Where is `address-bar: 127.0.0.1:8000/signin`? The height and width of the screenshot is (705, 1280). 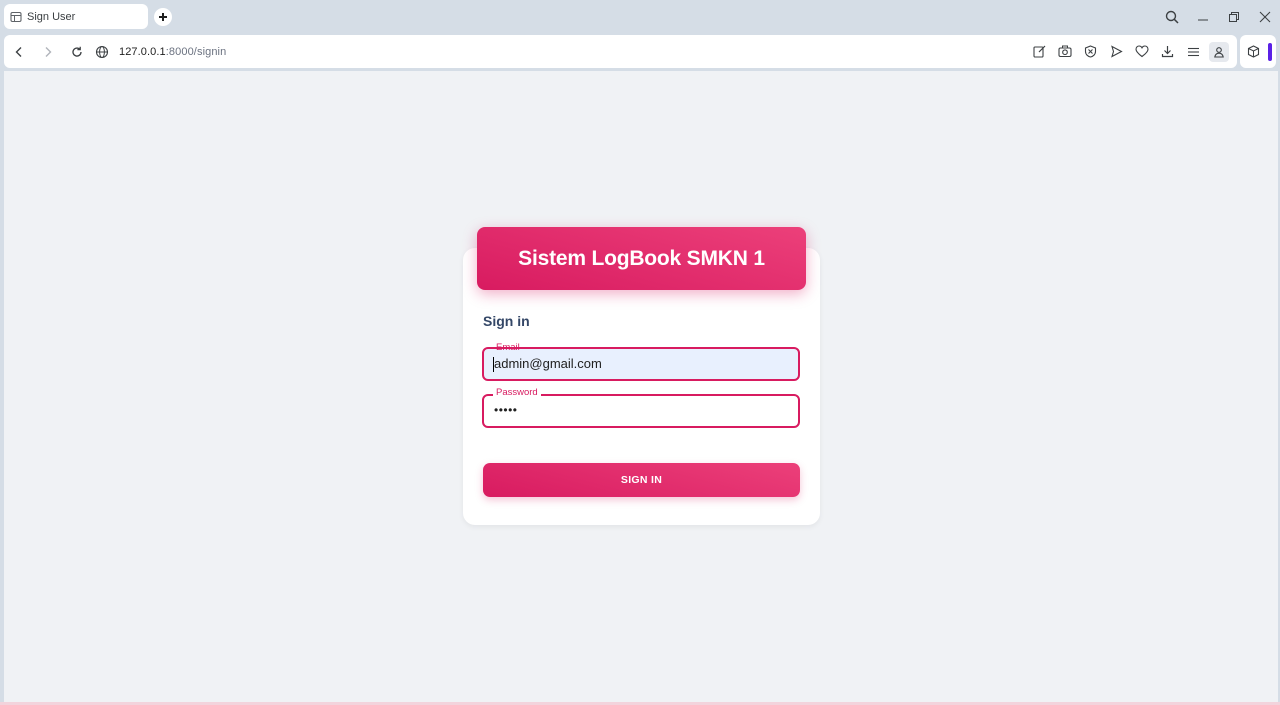
address-bar: 127.0.0.1:8000/signin is located at coordinates (160, 51).